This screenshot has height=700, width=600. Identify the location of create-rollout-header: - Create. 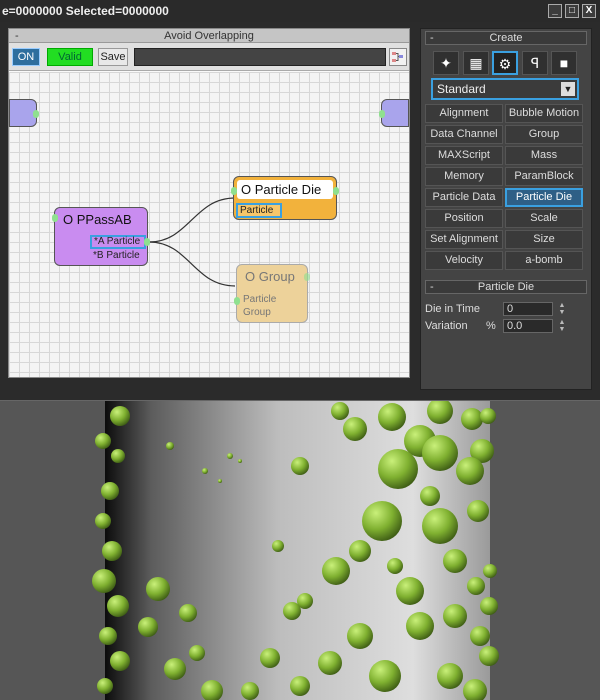
(506, 38).